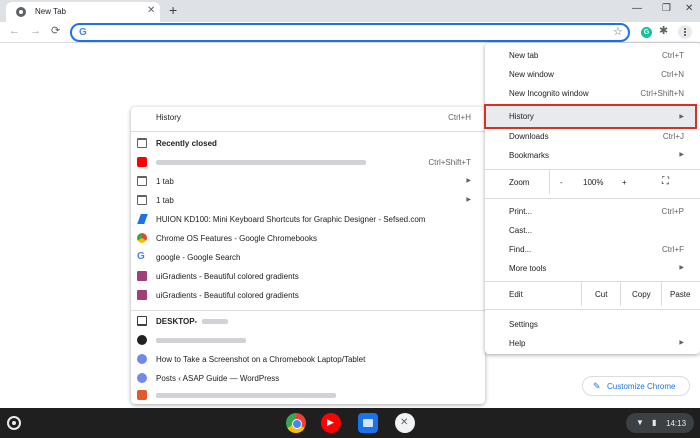  What do you see at coordinates (296, 423) in the screenshot?
I see `shelf-chrome-icon` at bounding box center [296, 423].